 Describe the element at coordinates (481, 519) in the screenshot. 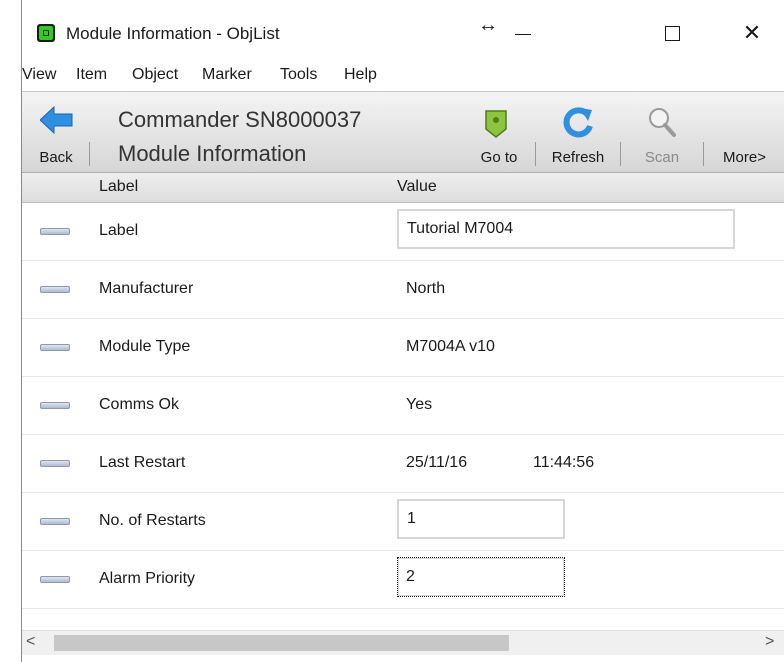

I see `restarts-input` at that location.